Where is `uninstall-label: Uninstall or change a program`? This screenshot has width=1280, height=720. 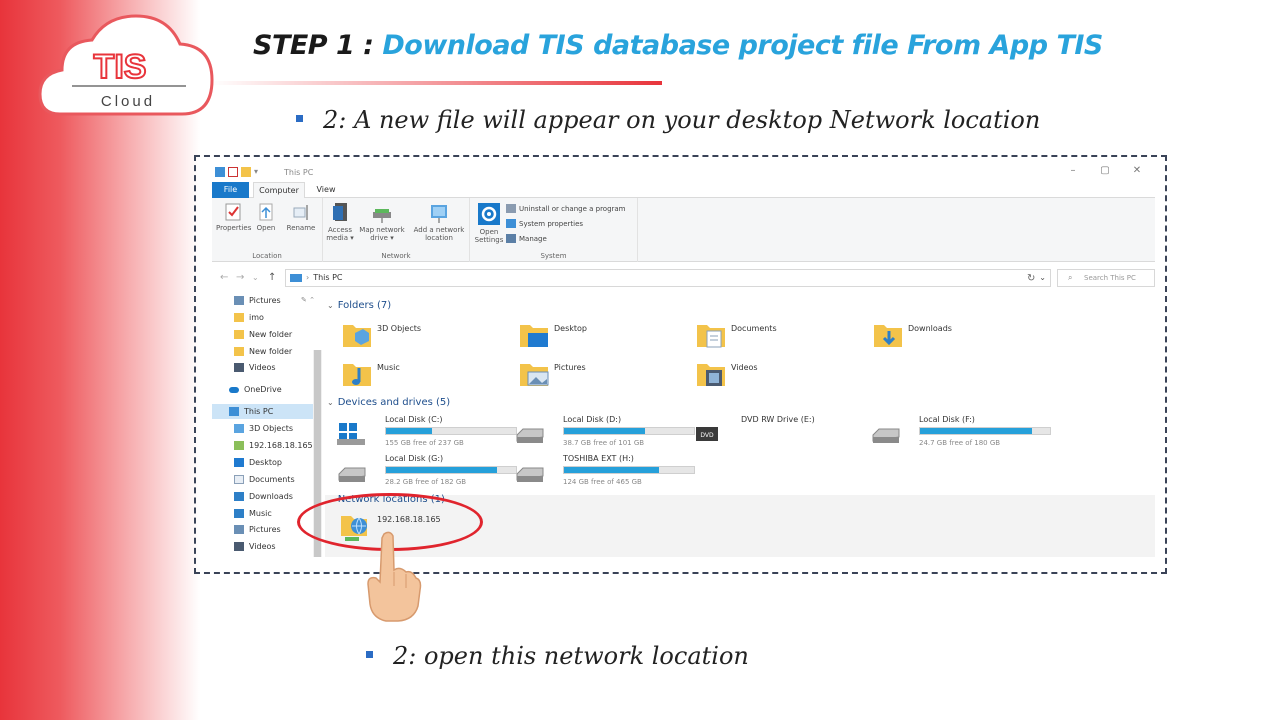 uninstall-label: Uninstall or change a program is located at coordinates (572, 208).